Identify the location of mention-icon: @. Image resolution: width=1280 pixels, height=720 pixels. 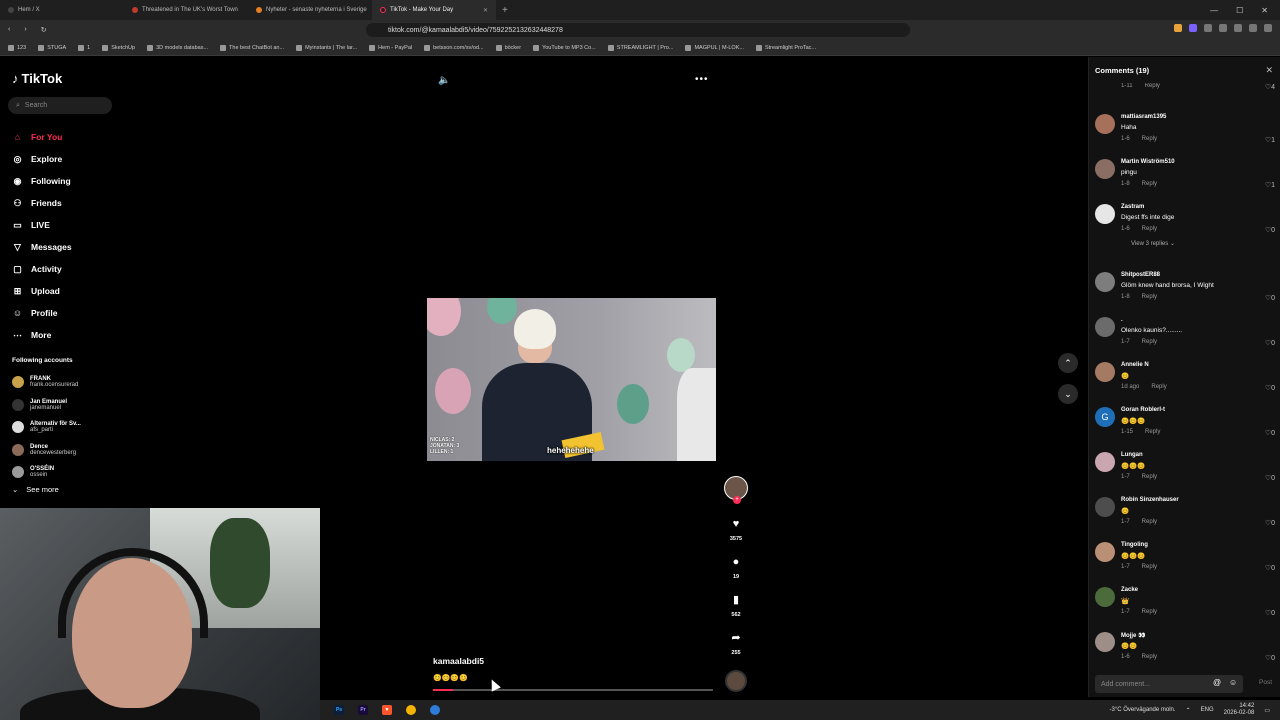
(1217, 682).